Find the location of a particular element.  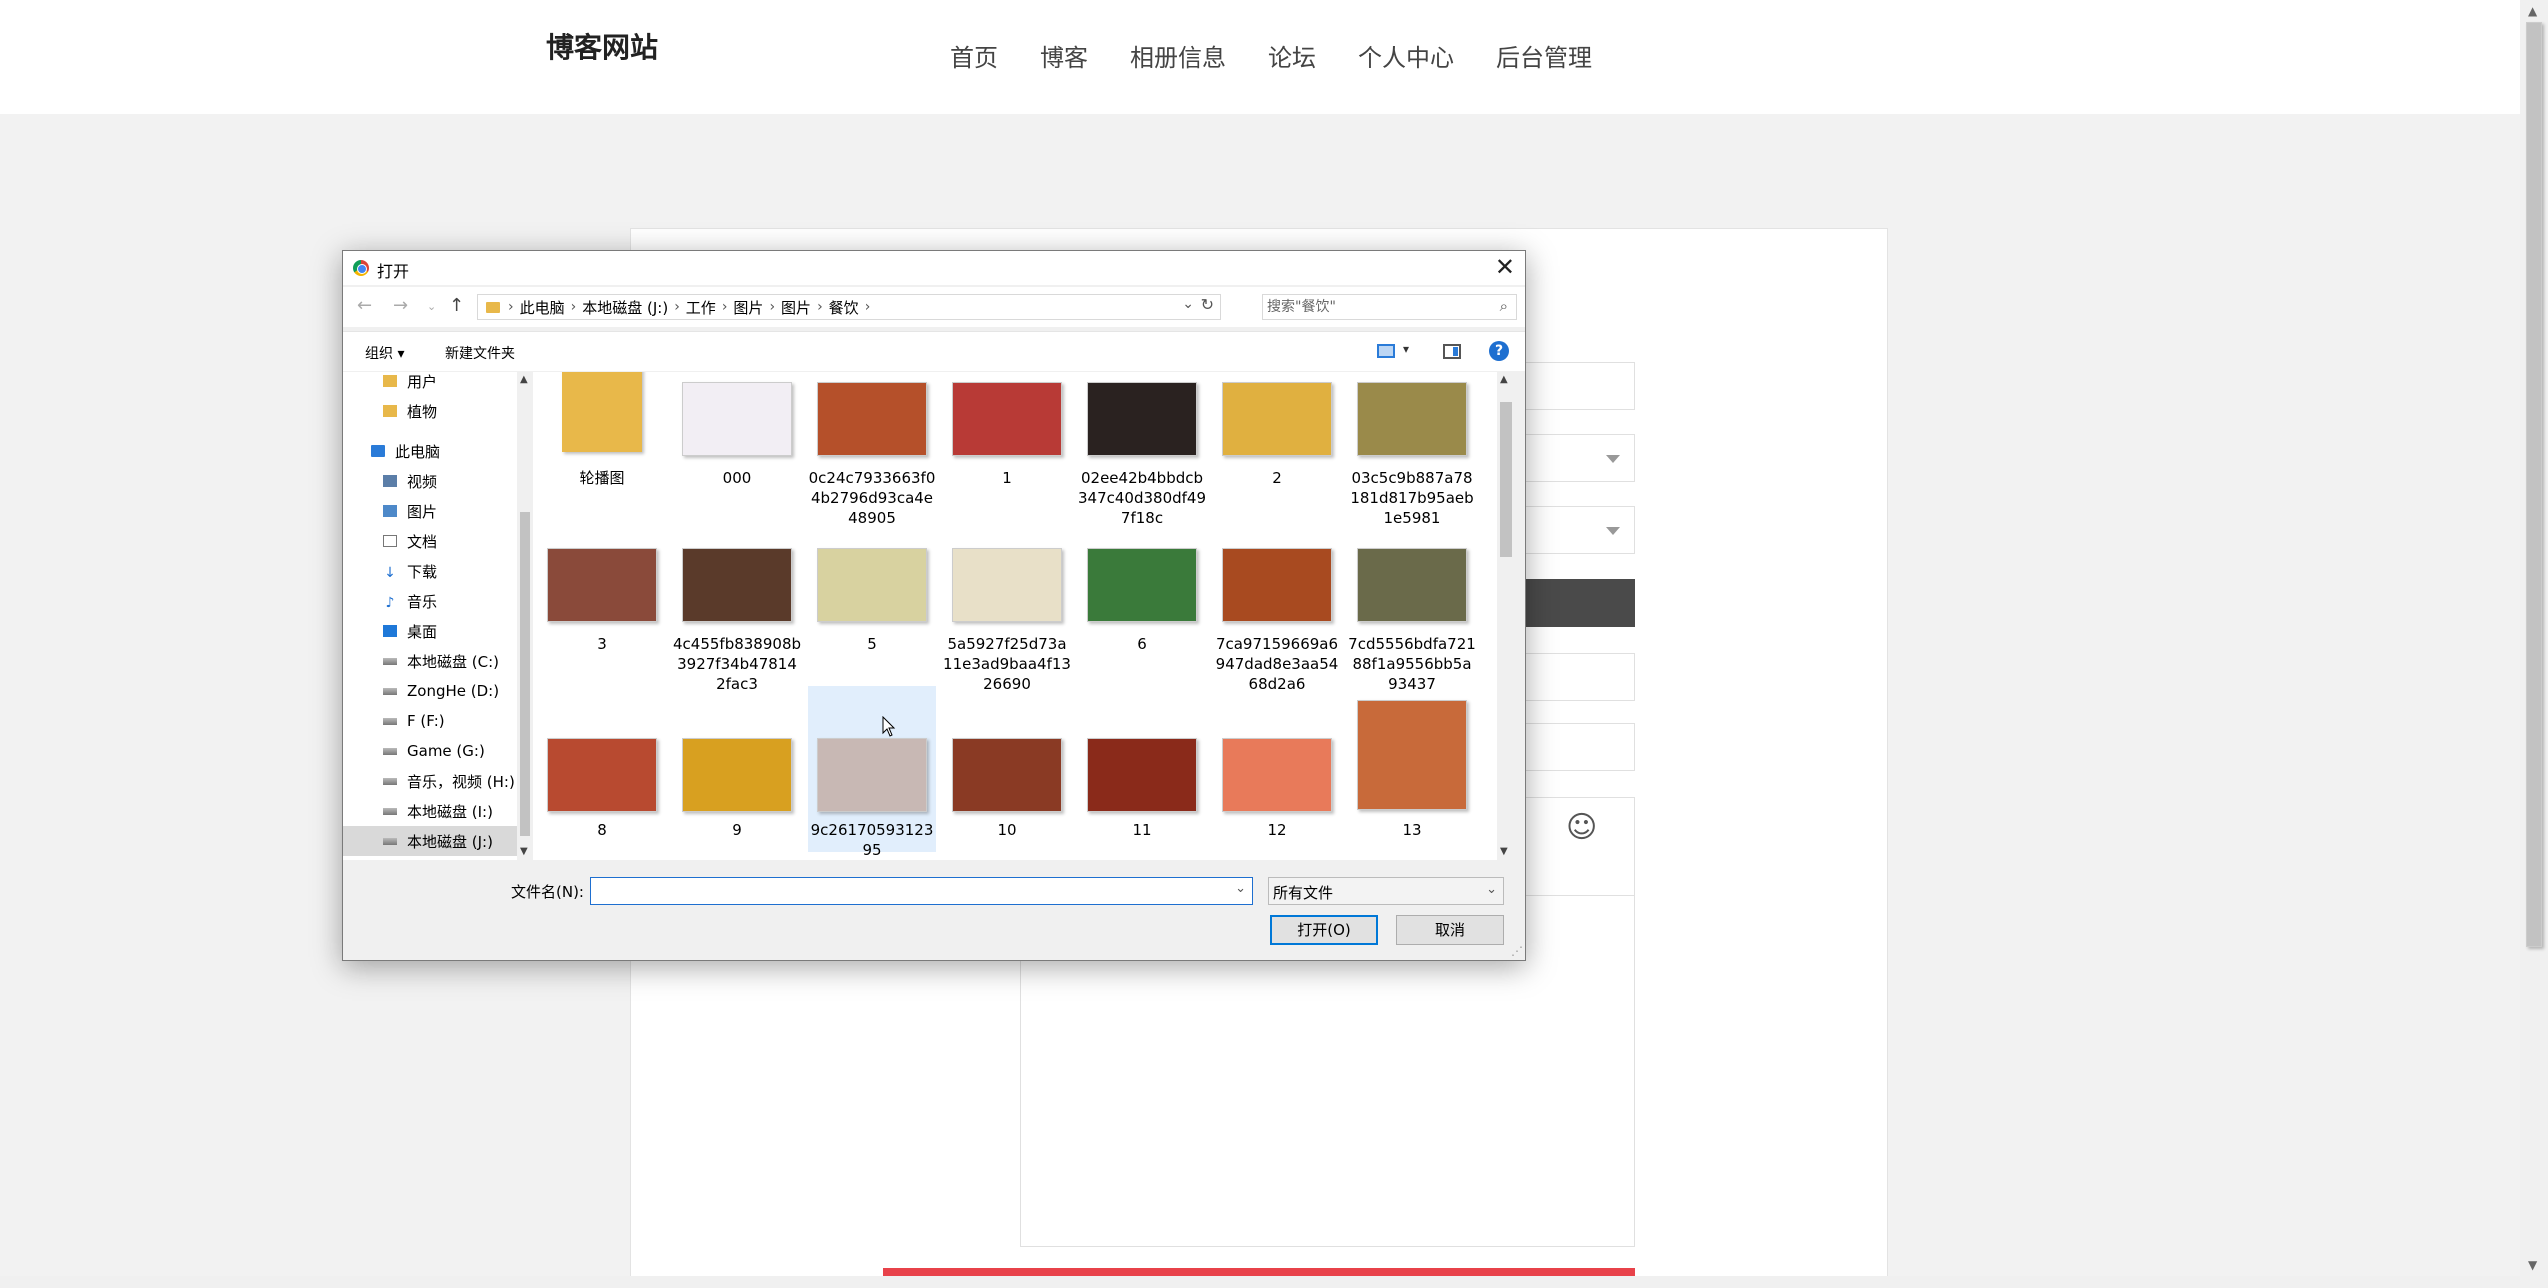

nav-item: ↓ 下载 is located at coordinates (430, 571).